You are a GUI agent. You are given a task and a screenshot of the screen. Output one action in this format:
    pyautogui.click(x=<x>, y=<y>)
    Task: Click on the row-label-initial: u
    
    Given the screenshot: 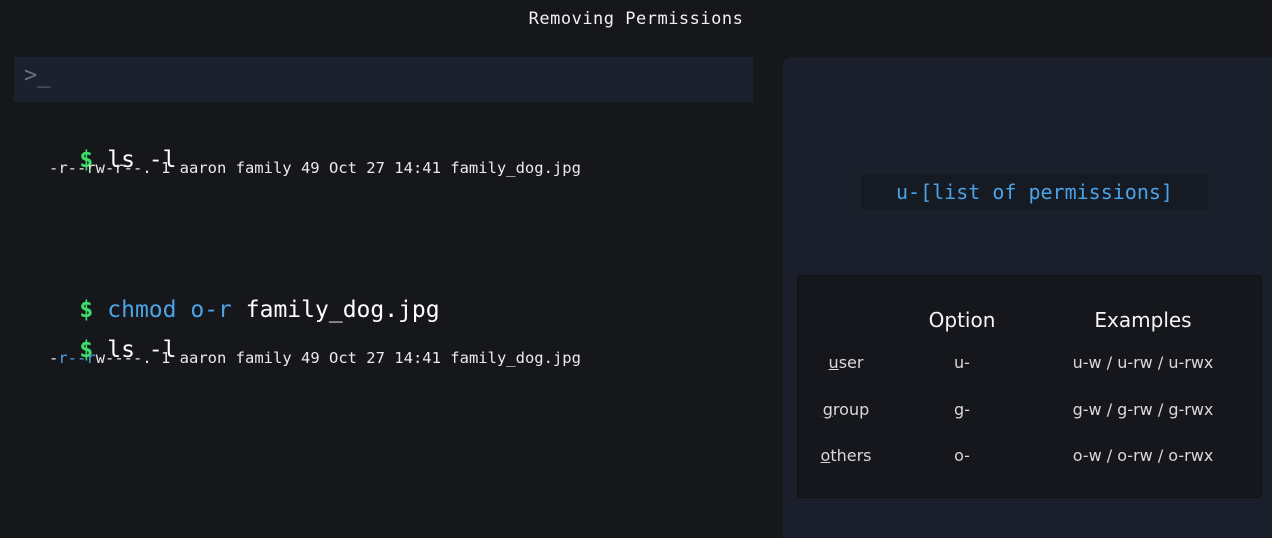 What is the action you would take?
    pyautogui.click(x=833, y=362)
    